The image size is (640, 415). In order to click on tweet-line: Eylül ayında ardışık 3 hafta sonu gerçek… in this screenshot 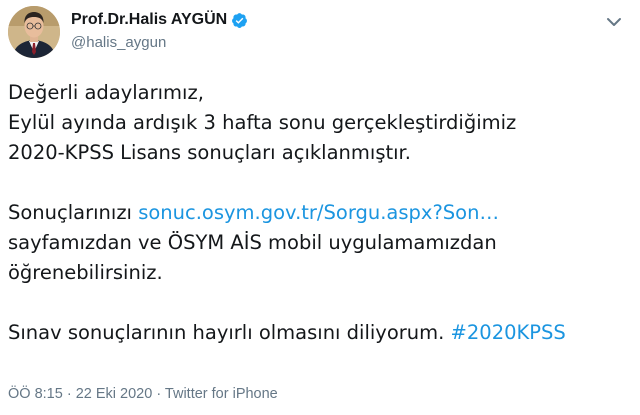, I will do `click(262, 122)`.